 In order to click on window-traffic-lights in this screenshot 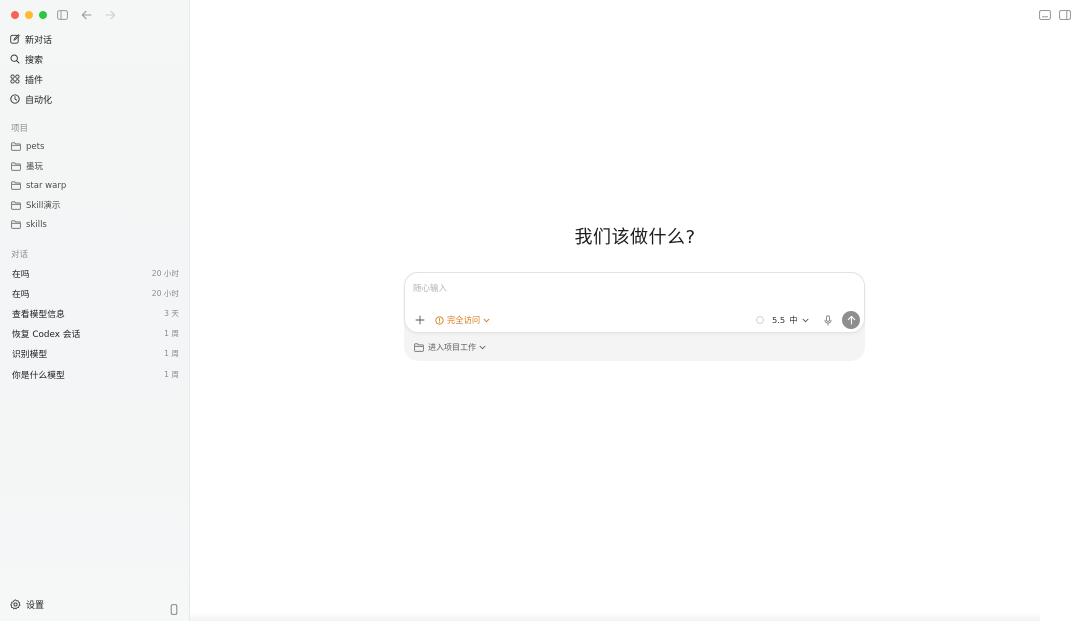, I will do `click(29, 15)`.